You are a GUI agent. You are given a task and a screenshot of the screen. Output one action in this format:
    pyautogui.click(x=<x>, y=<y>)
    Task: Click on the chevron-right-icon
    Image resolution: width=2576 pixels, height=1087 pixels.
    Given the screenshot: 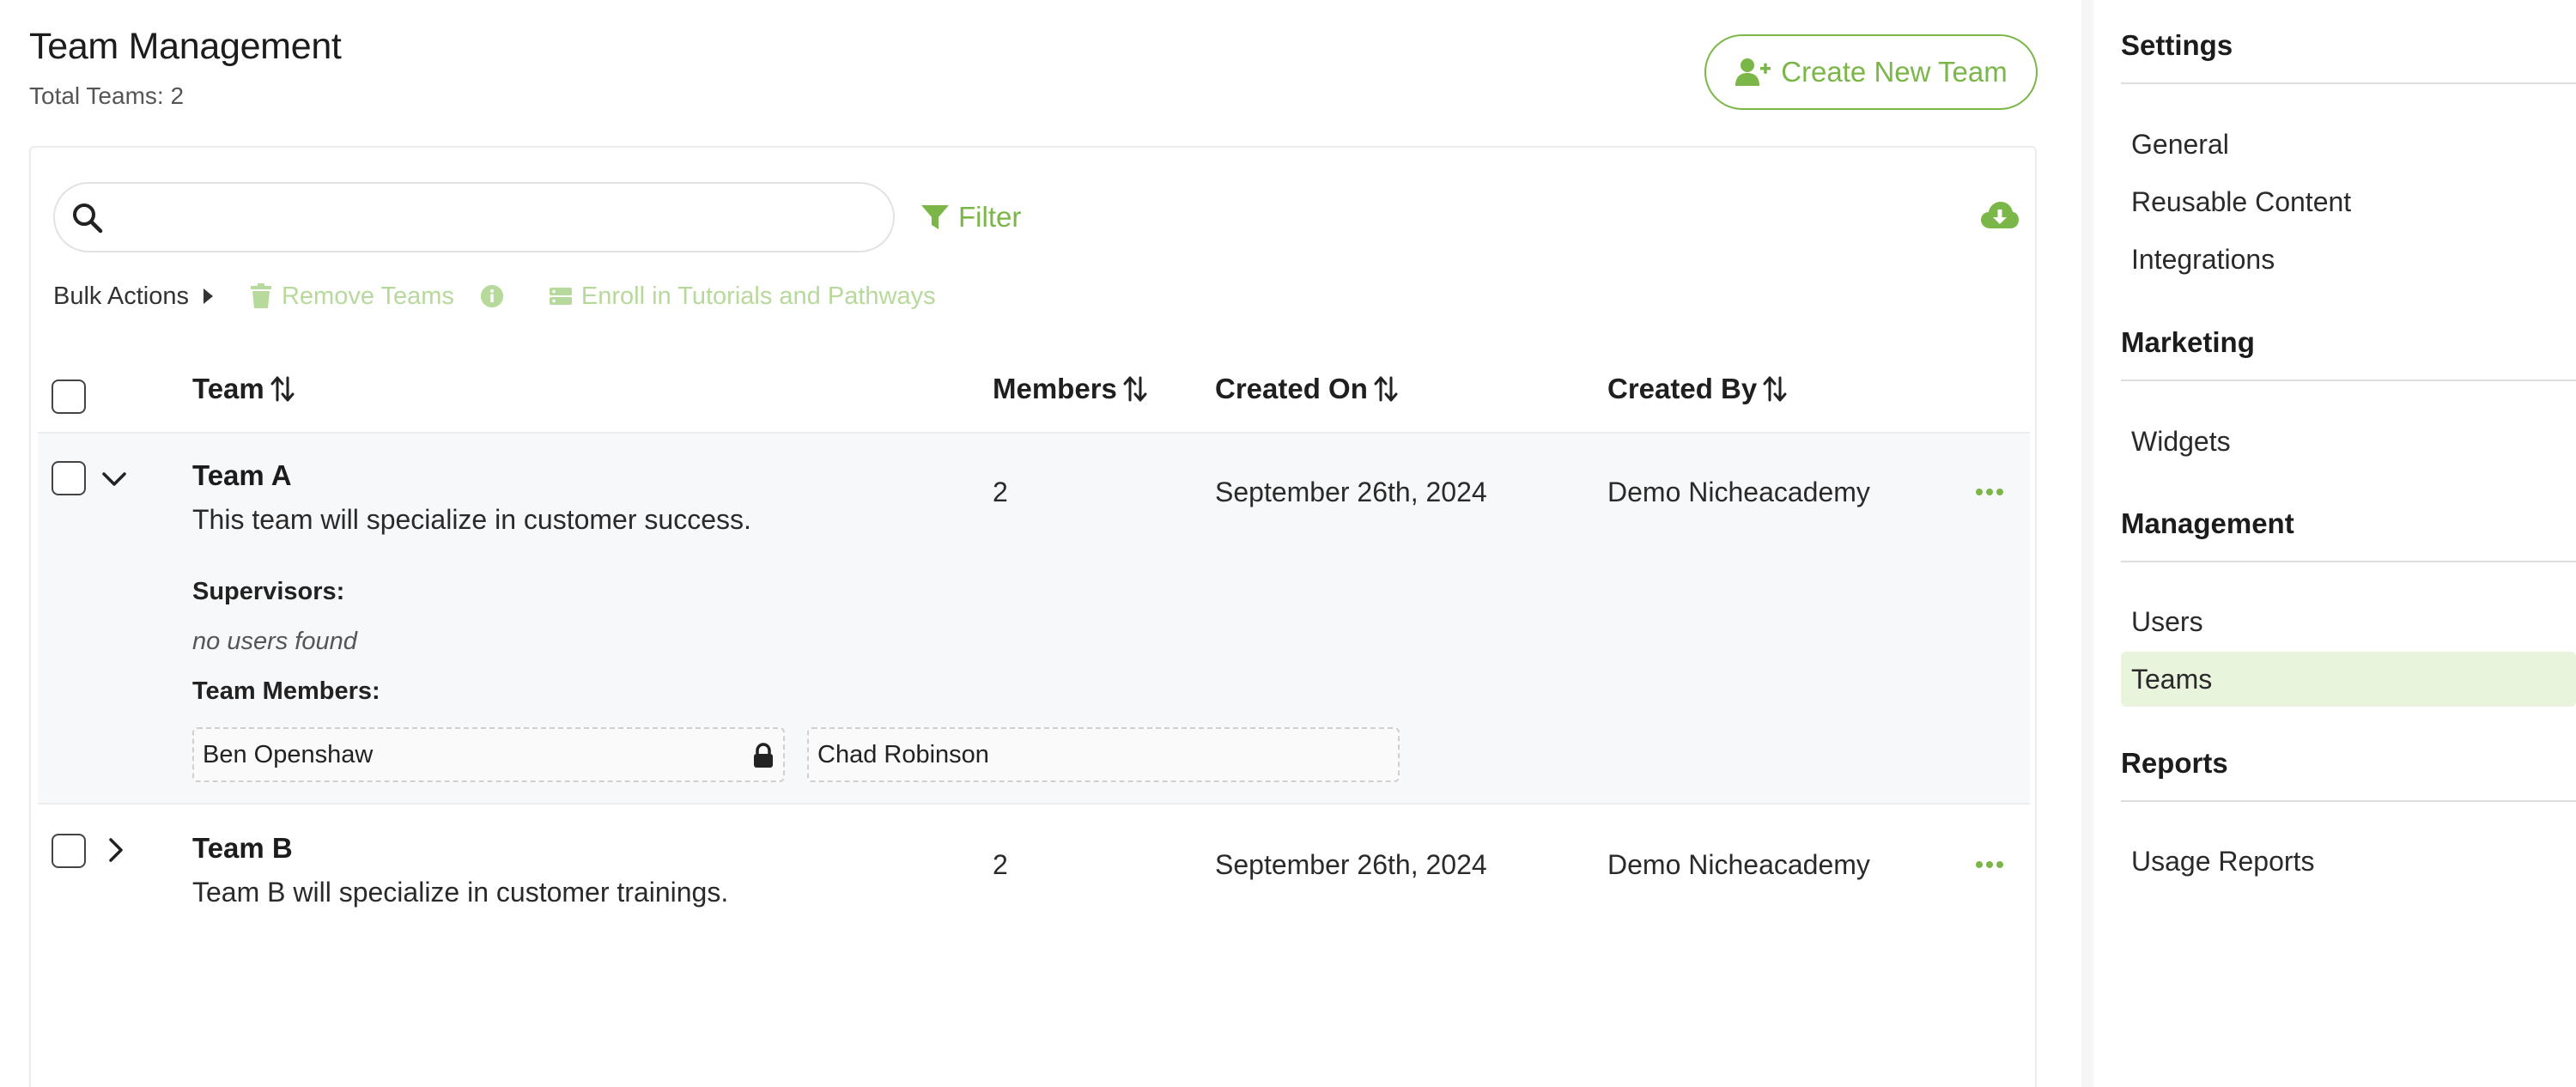 What is the action you would take?
    pyautogui.click(x=116, y=850)
    